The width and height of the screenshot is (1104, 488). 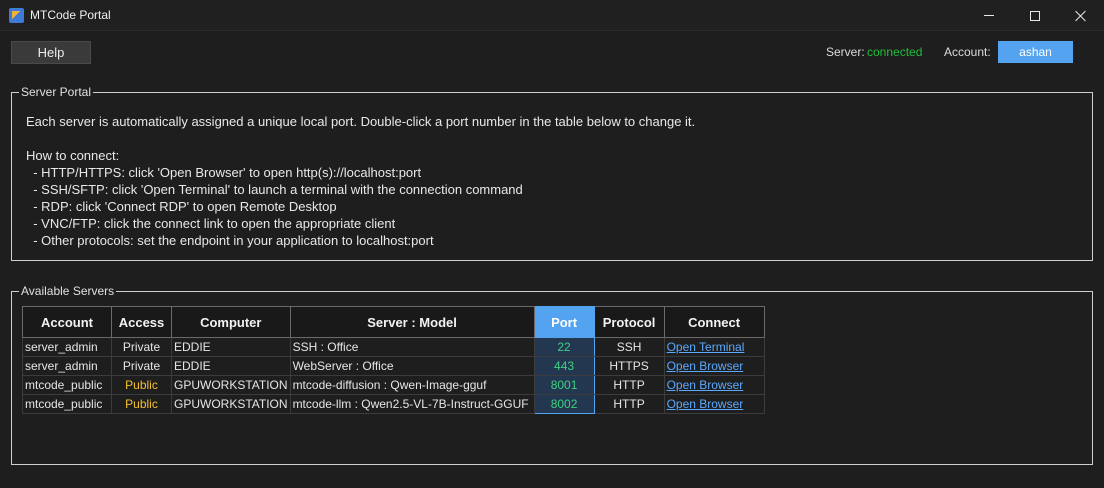 I want to click on cell-port: 8002, so click(x=564, y=404).